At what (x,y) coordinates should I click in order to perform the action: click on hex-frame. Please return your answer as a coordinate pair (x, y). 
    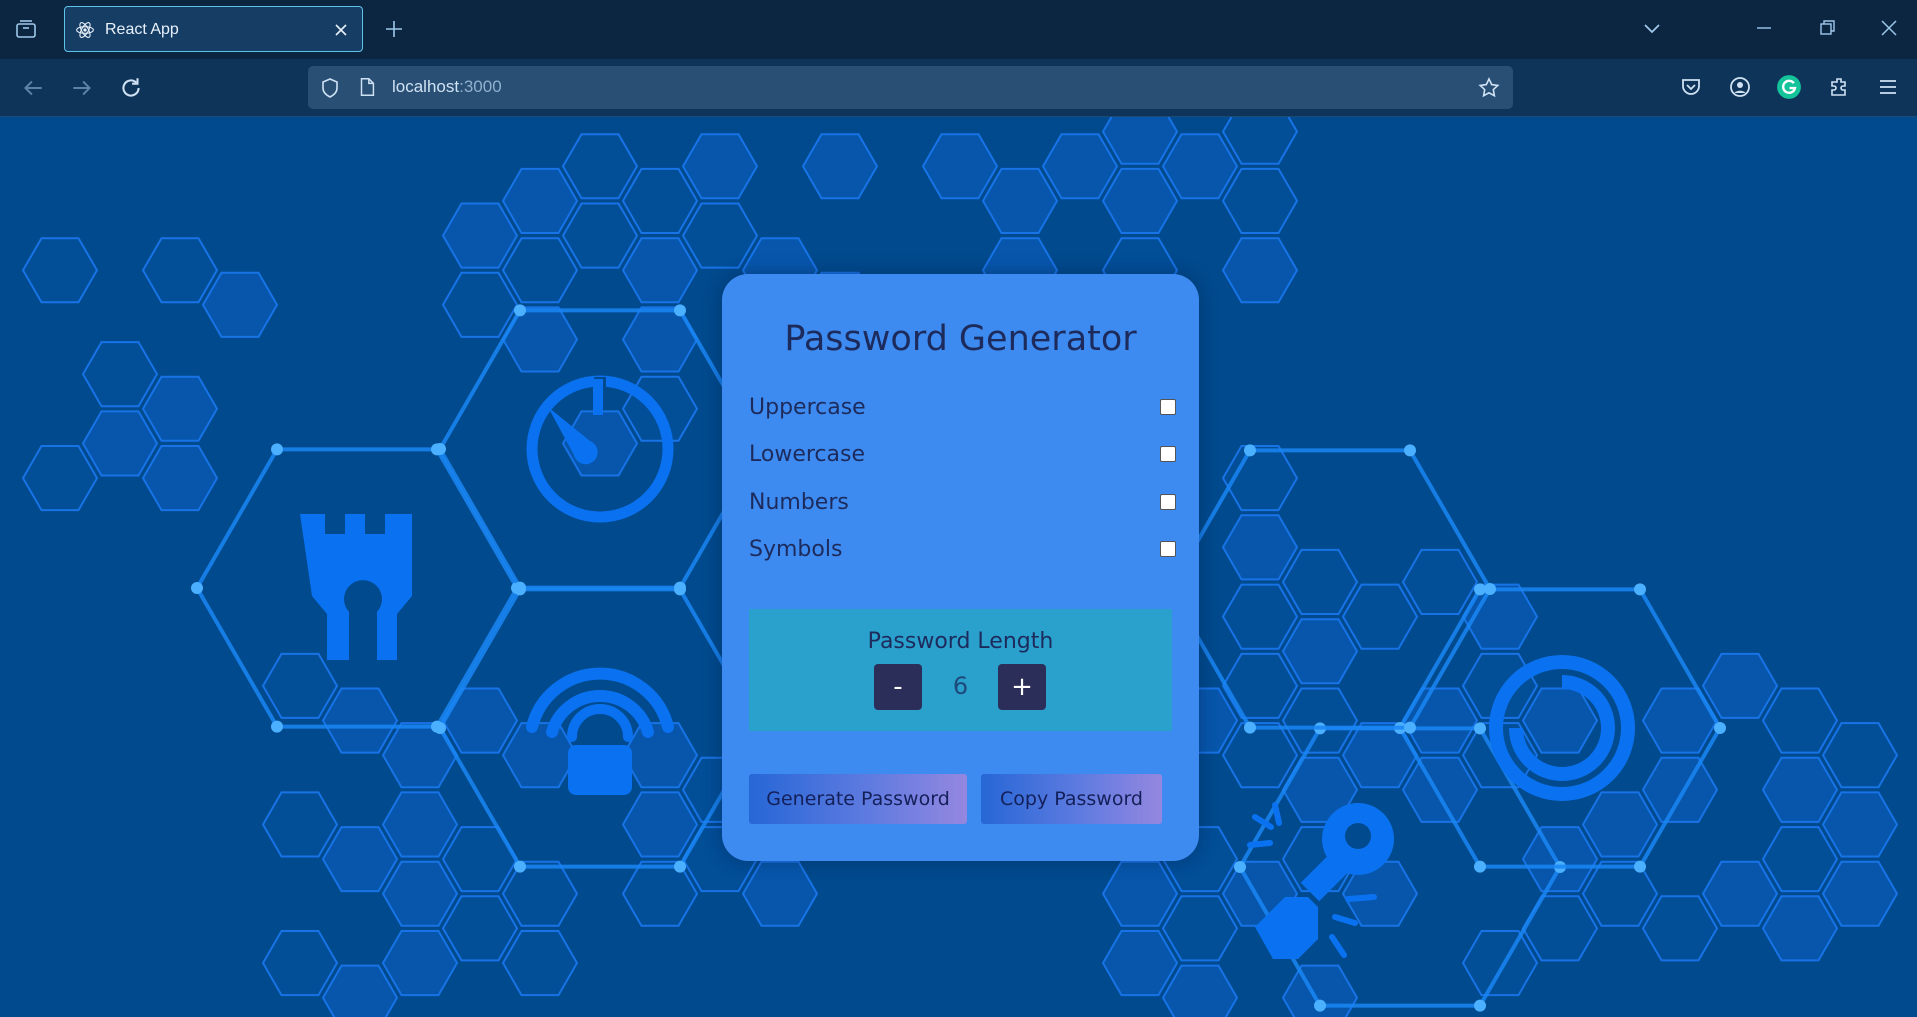
    Looking at the image, I should click on (357, 588).